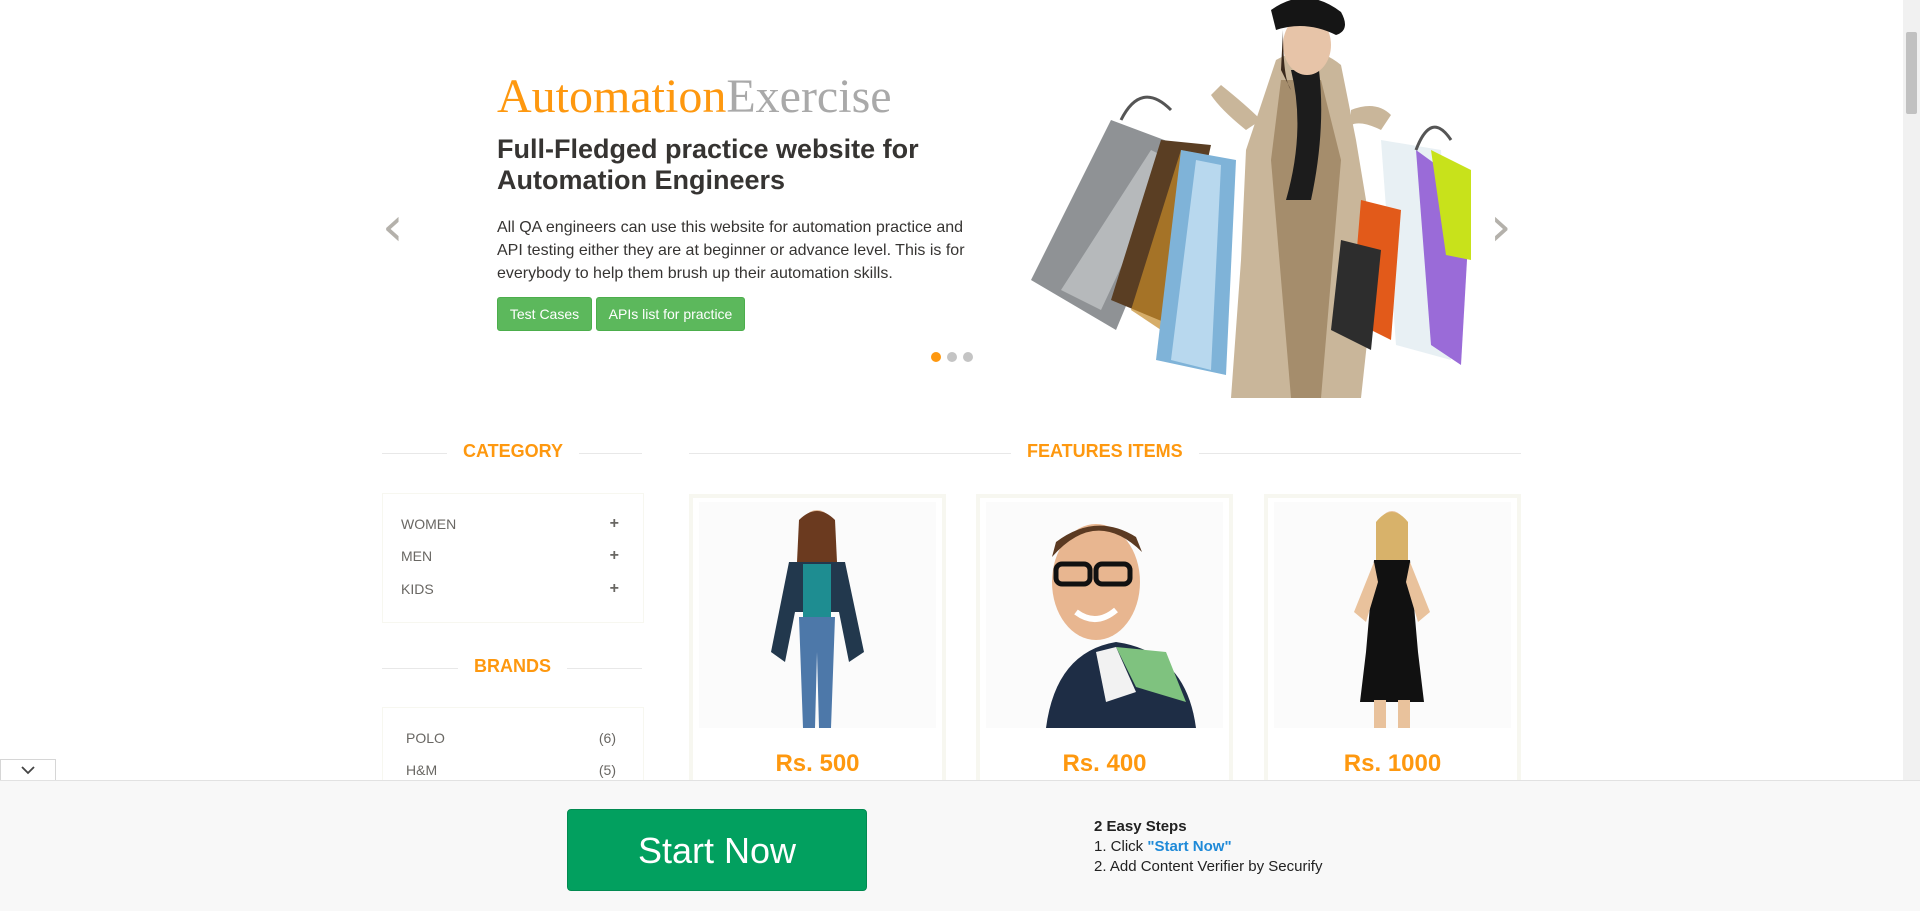  What do you see at coordinates (544, 314) in the screenshot?
I see `test-cases-button: Test Cases` at bounding box center [544, 314].